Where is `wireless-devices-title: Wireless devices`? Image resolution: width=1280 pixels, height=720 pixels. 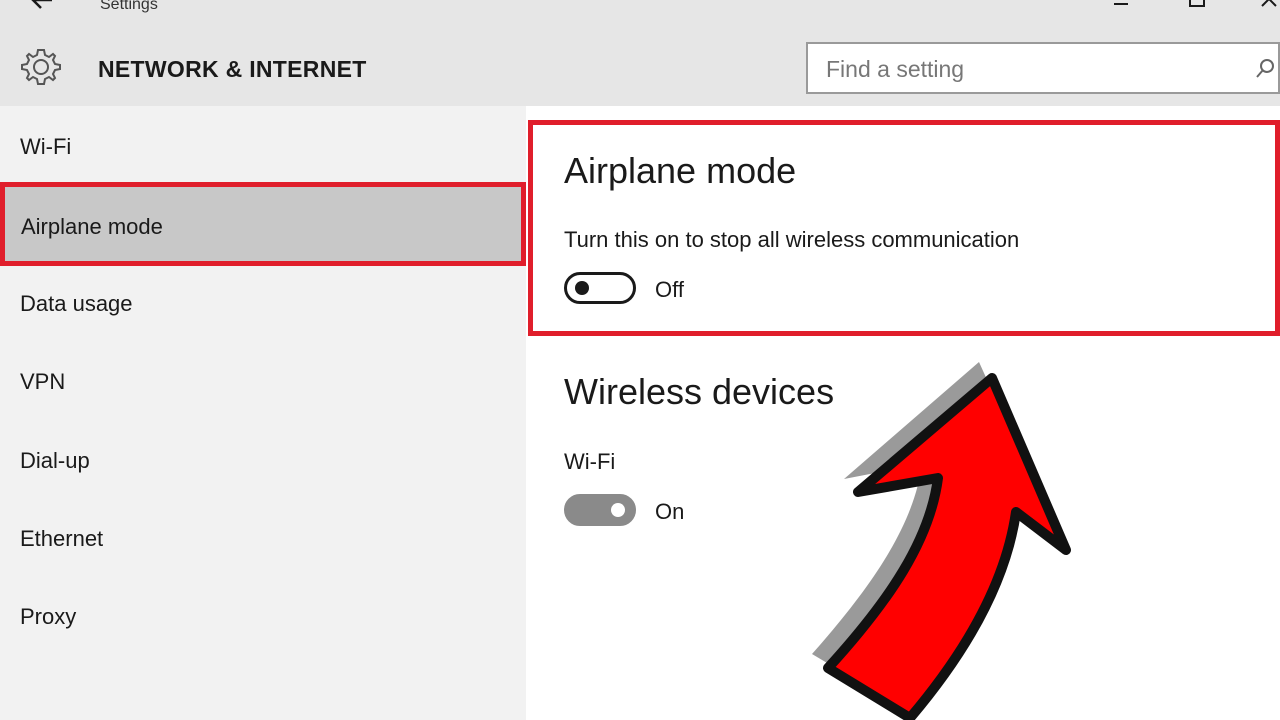
wireless-devices-title: Wireless devices is located at coordinates (699, 391).